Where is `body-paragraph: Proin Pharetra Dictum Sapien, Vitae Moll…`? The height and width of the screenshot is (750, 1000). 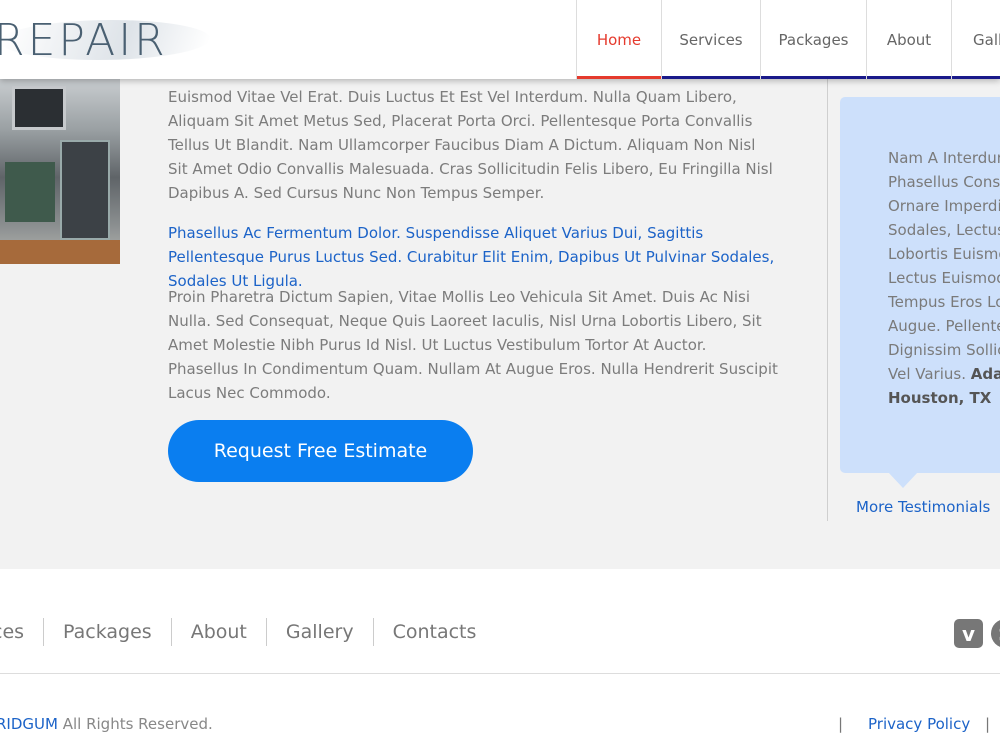
body-paragraph: Proin Pharetra Dictum Sapien, Vitae Moll… is located at coordinates (473, 345).